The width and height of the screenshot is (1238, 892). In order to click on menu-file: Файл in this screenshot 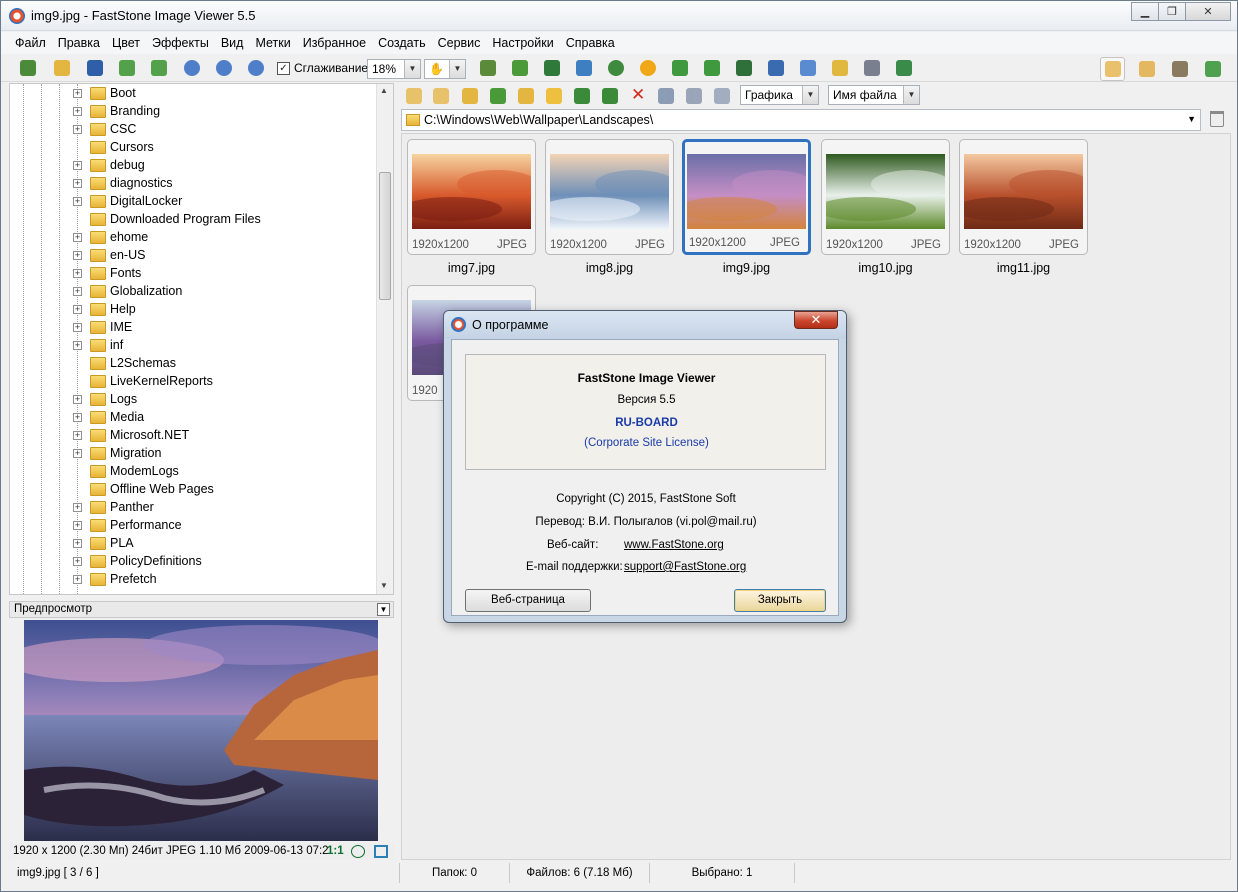, I will do `click(30, 43)`.